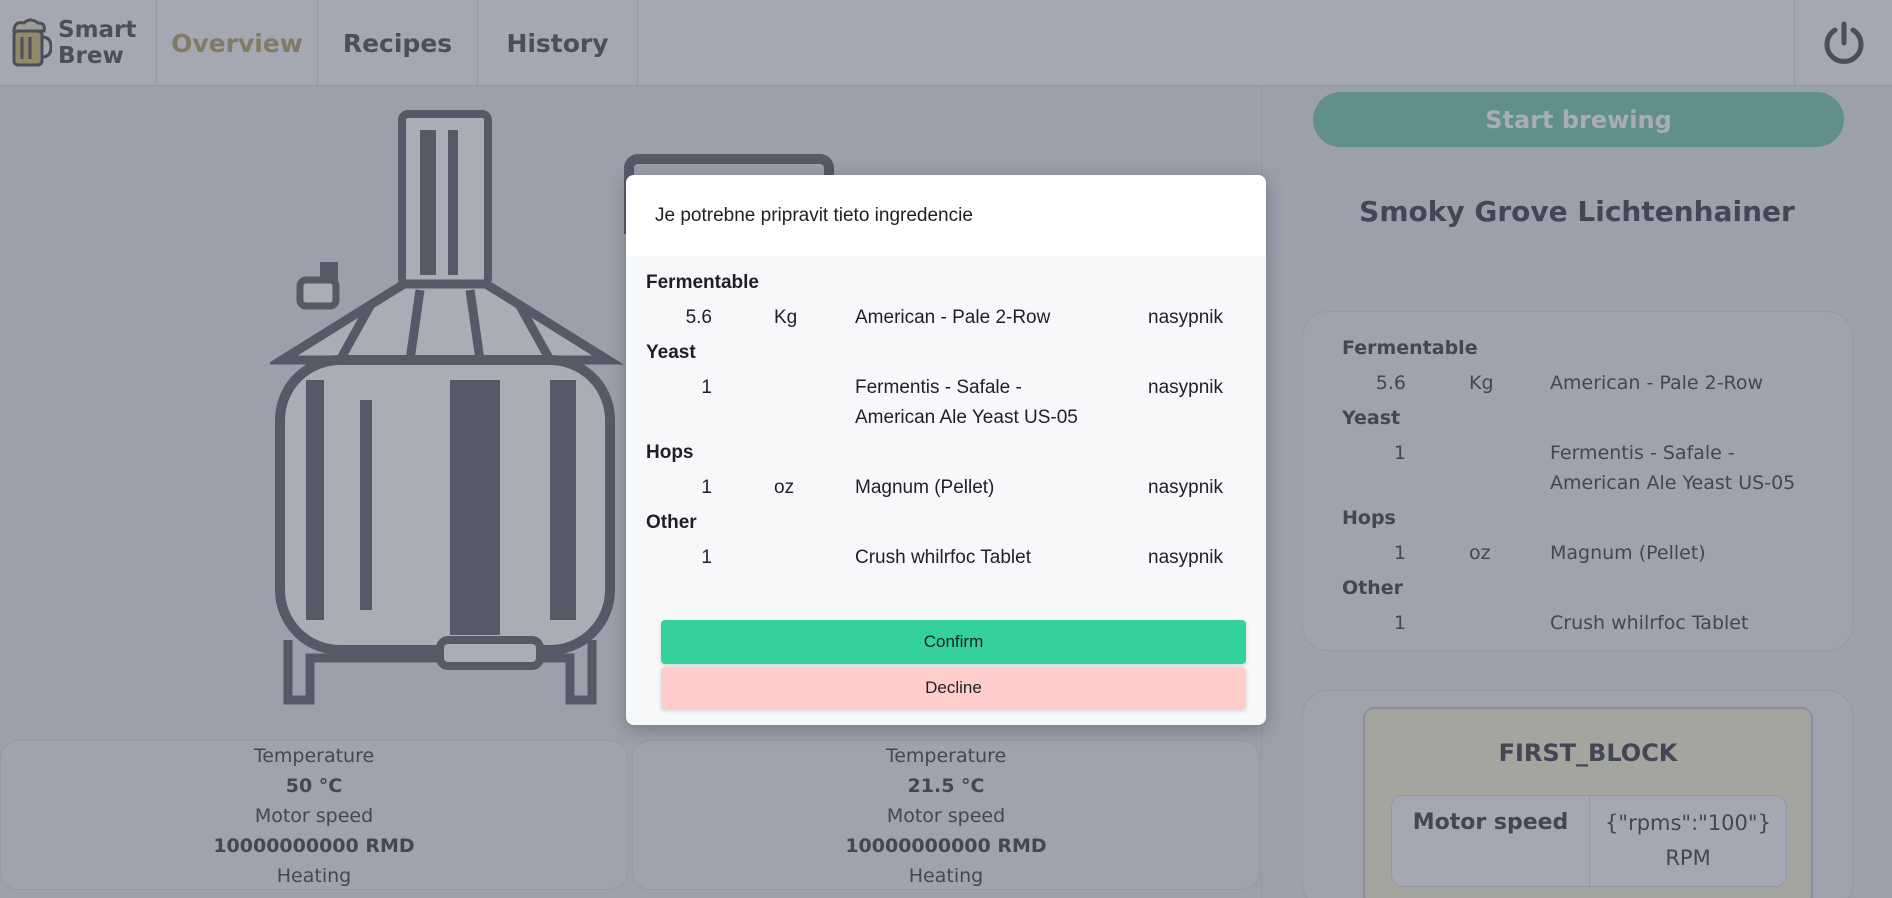 This screenshot has height=898, width=1892. I want to click on category-hops: Hops, so click(670, 452).